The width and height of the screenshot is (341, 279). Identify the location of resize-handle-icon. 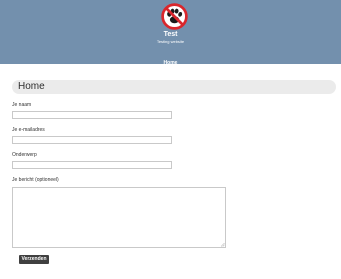
(222, 244).